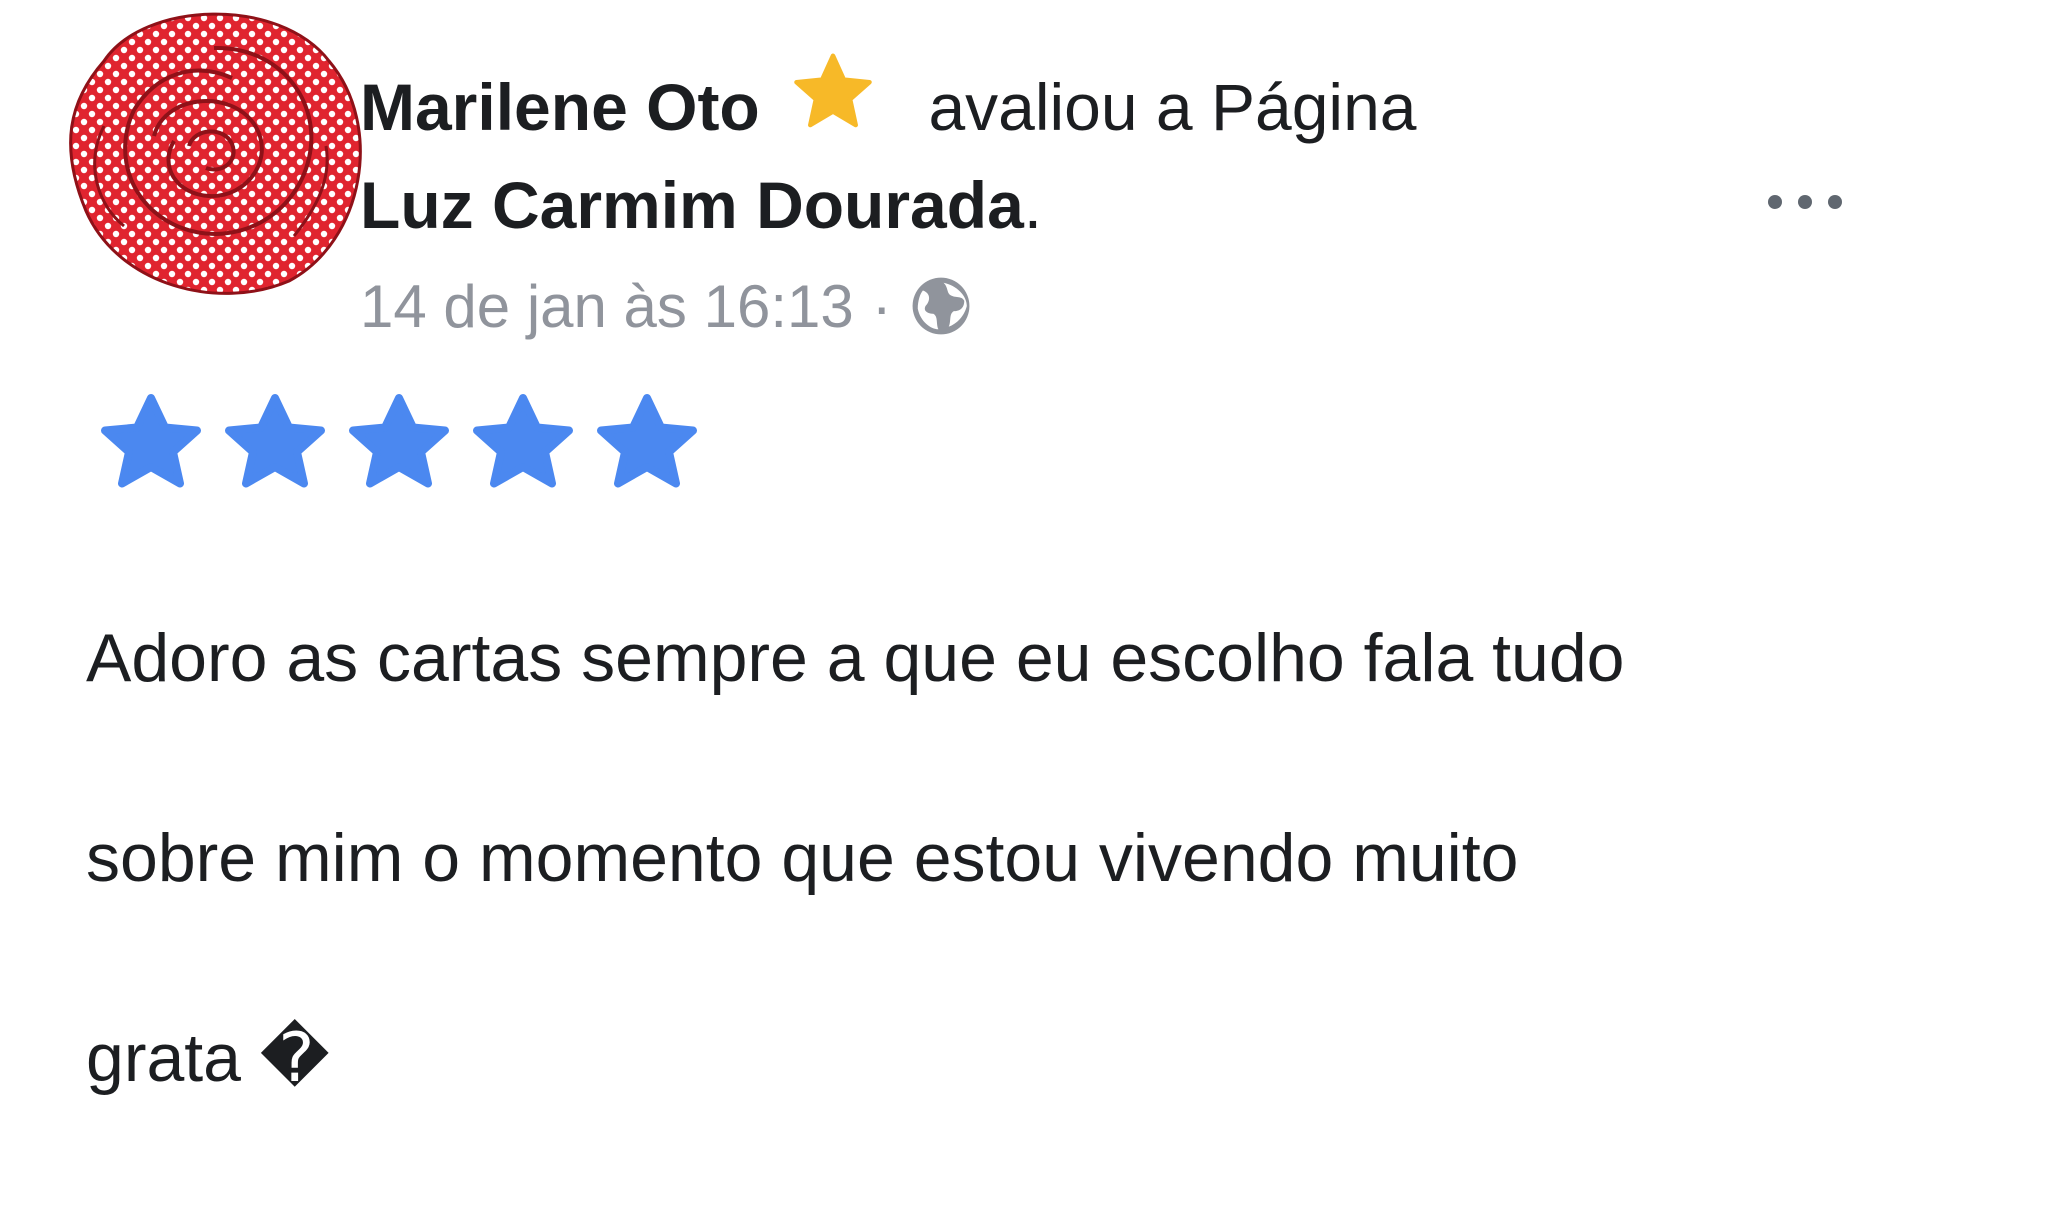 This screenshot has height=1208, width=2048. I want to click on review-meta: 14 de jan às 16:13 ·, so click(666, 307).